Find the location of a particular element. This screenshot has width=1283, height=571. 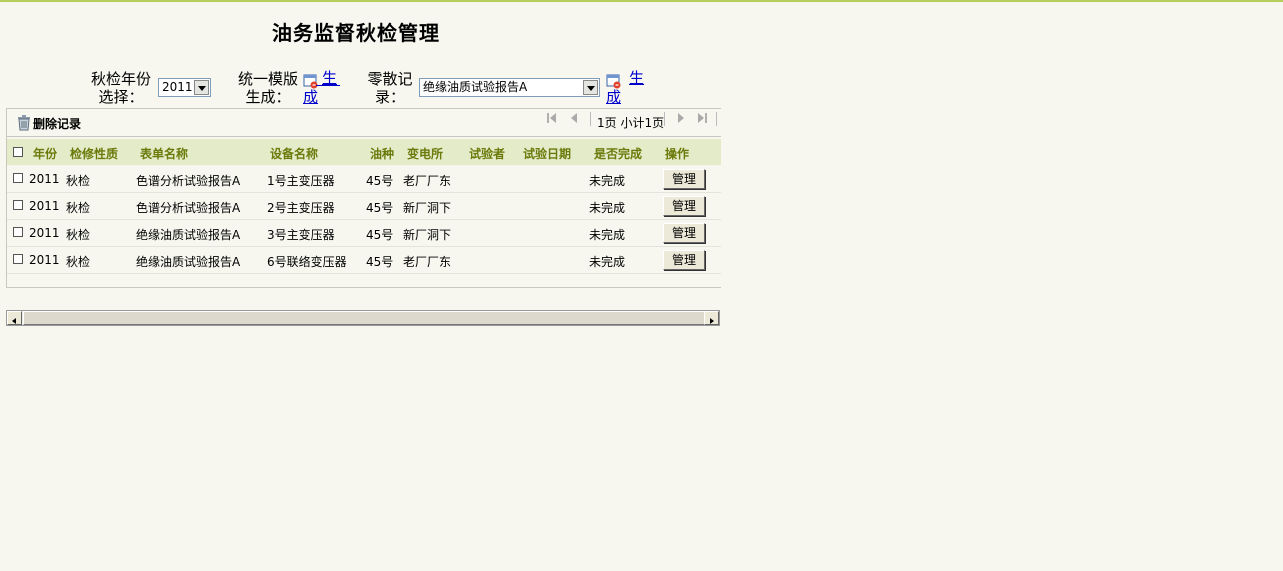

arrow-right-icon is located at coordinates (712, 321).